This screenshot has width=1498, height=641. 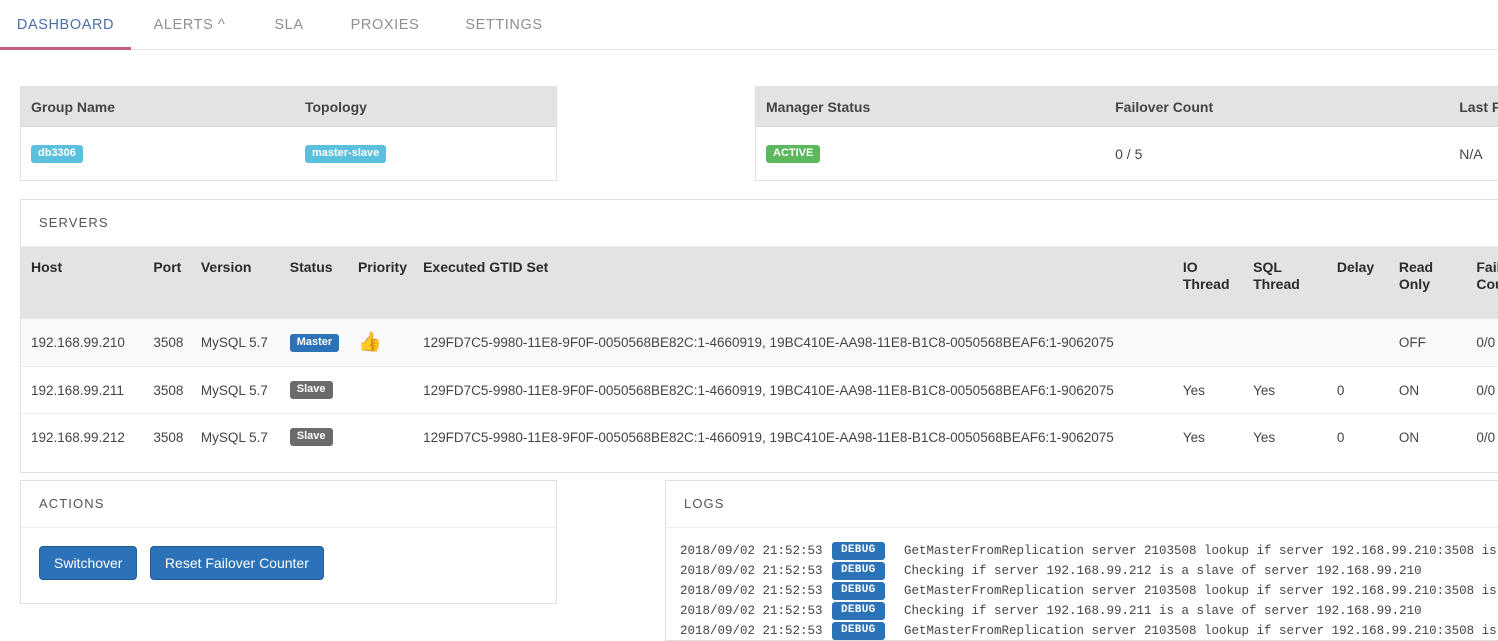 I want to click on top-navbar: DASHBOARD ALERTS ^ SLA PROXIES SETTINGS, so click(x=749, y=25).